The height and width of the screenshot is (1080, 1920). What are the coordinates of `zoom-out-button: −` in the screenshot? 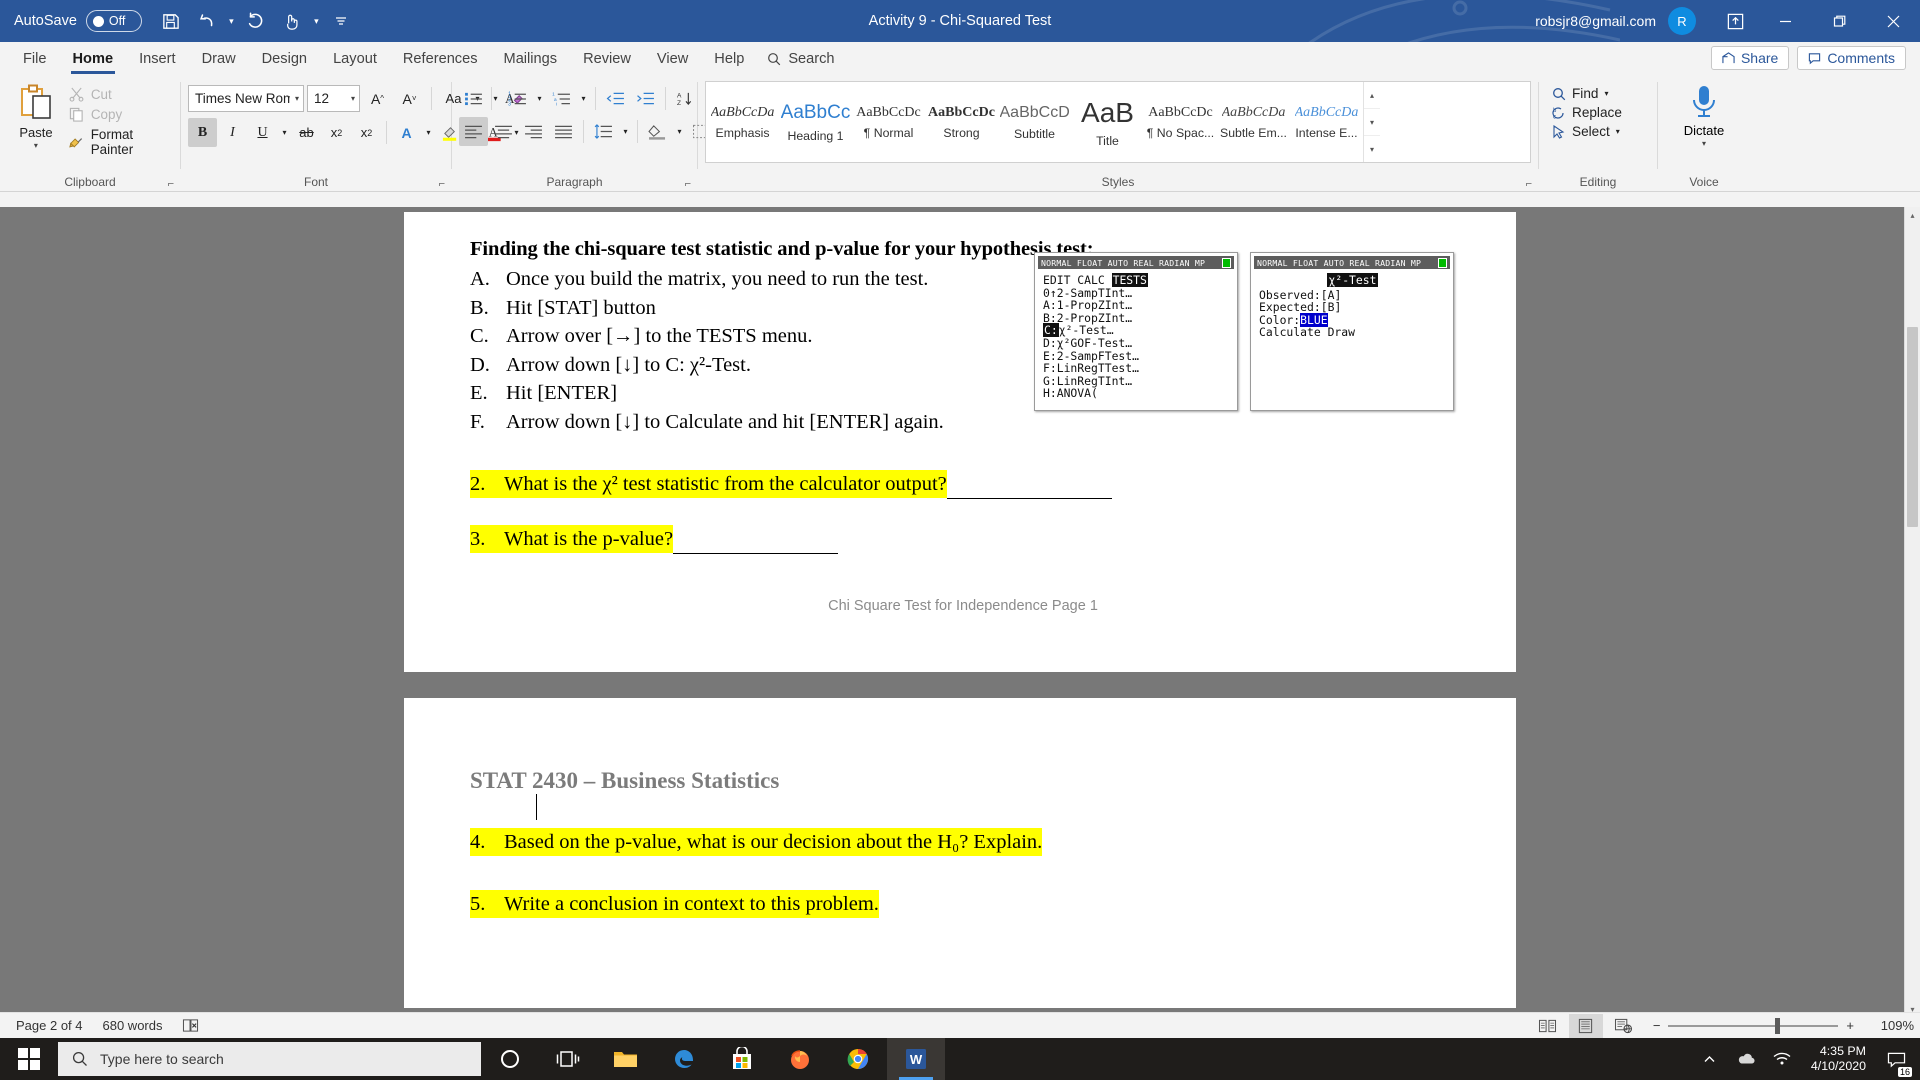 It's located at (1657, 1025).